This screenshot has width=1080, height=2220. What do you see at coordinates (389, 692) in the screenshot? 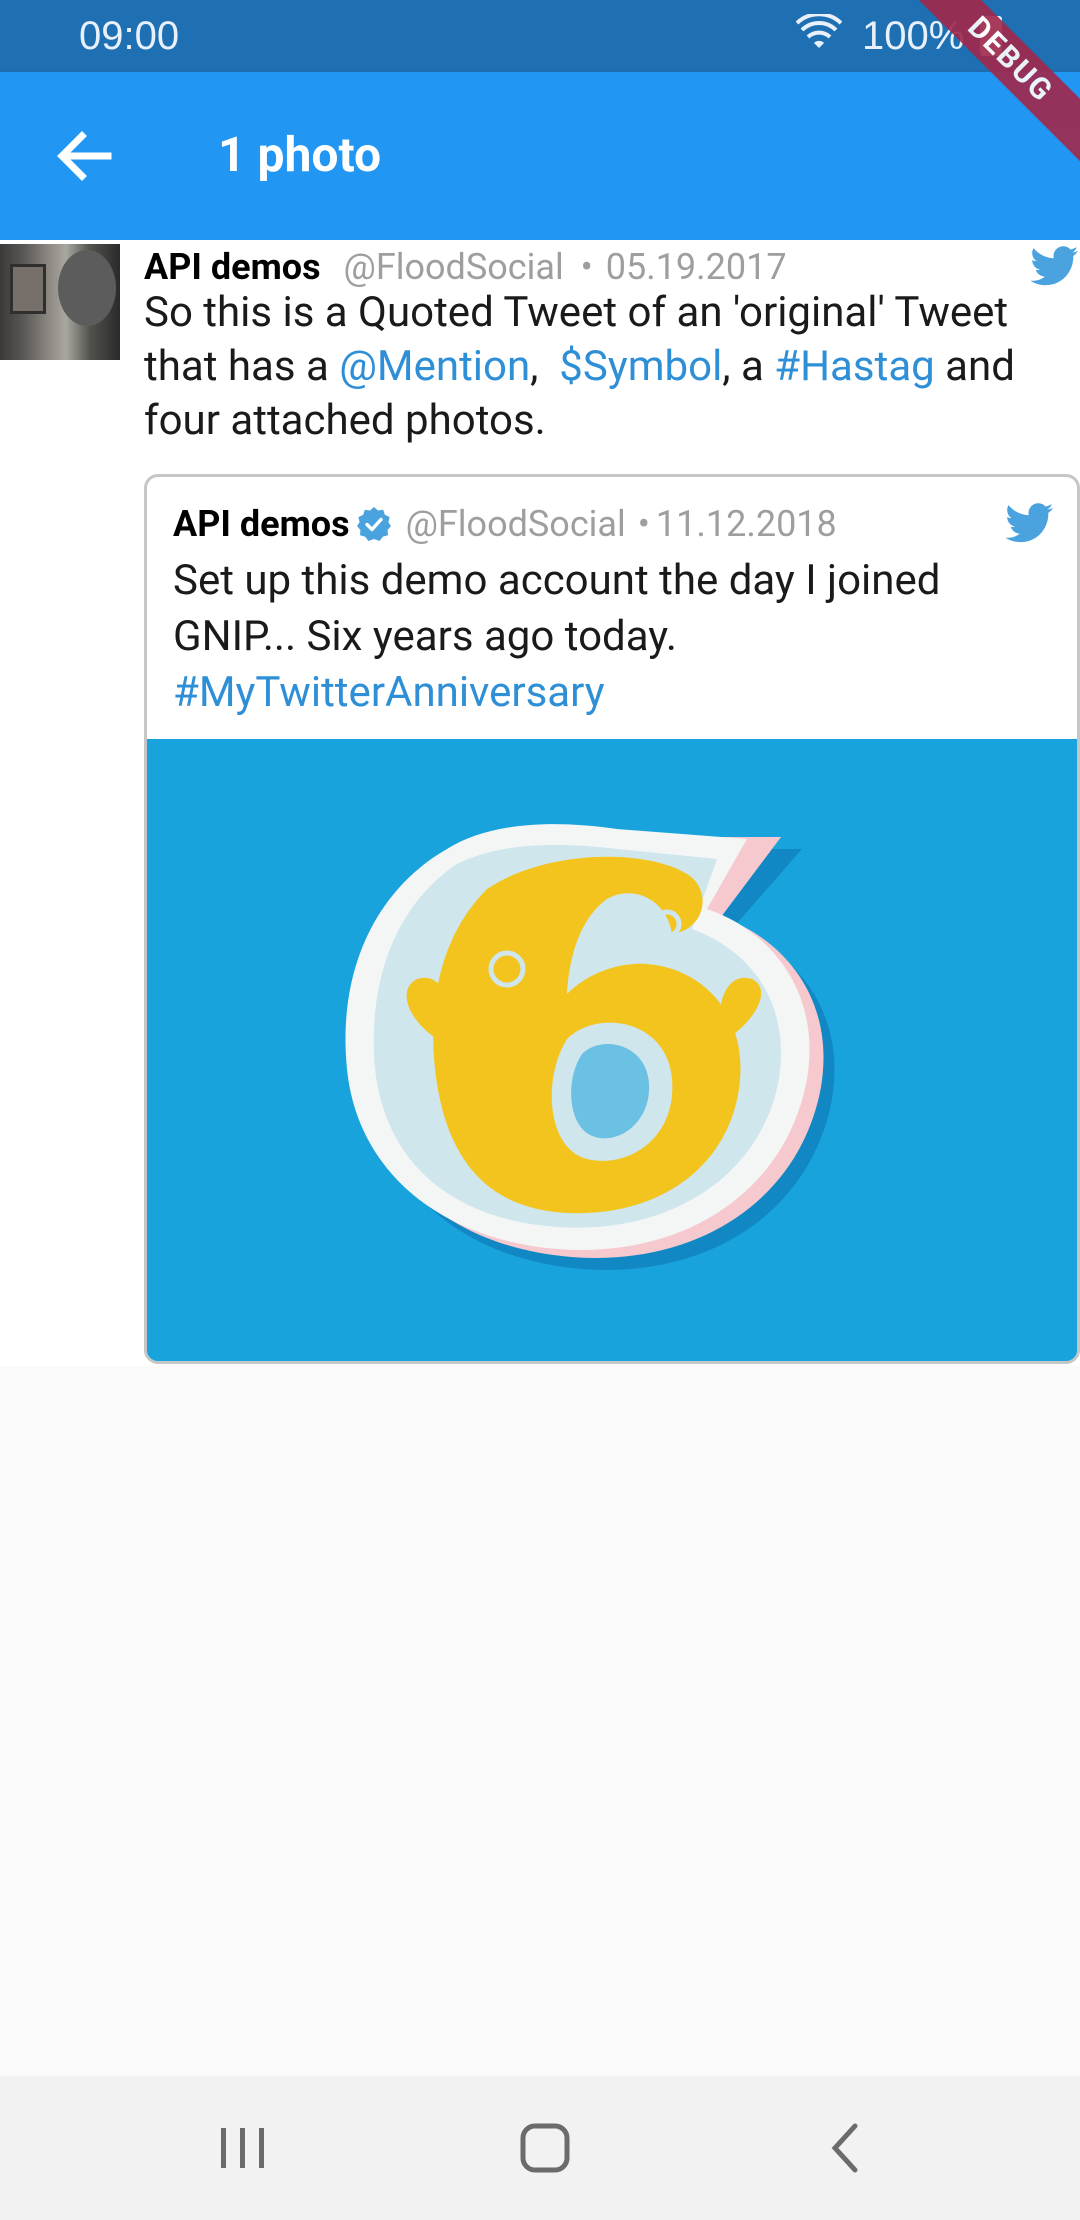
I see `quoted-hashtag-link: #MyTwitterAnniversary` at bounding box center [389, 692].